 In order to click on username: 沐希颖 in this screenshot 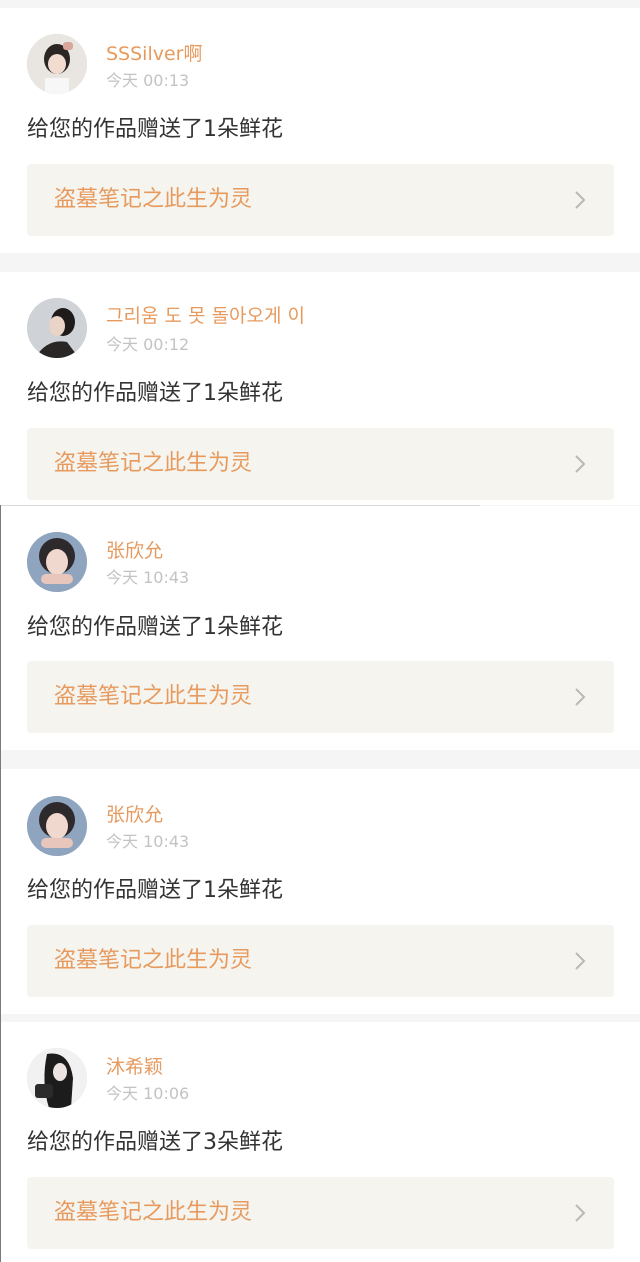, I will do `click(134, 1067)`.